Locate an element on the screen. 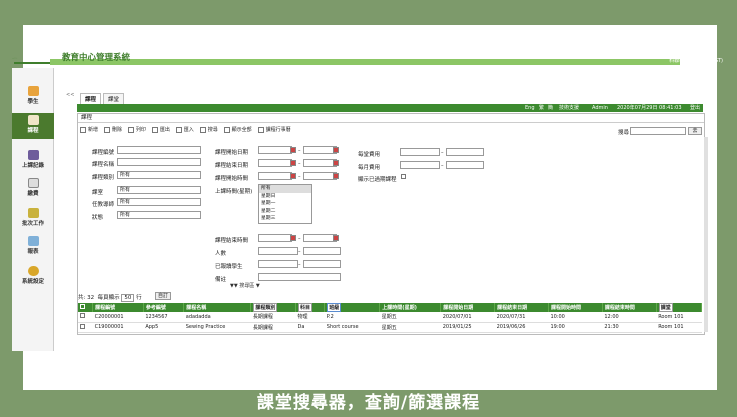 This screenshot has width=737, height=417. col-header: 科目 is located at coordinates (310, 307).